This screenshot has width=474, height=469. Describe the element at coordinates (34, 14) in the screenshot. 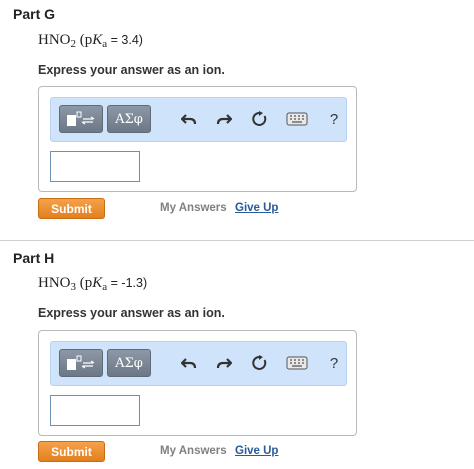

I see `part-title: Part G` at that location.